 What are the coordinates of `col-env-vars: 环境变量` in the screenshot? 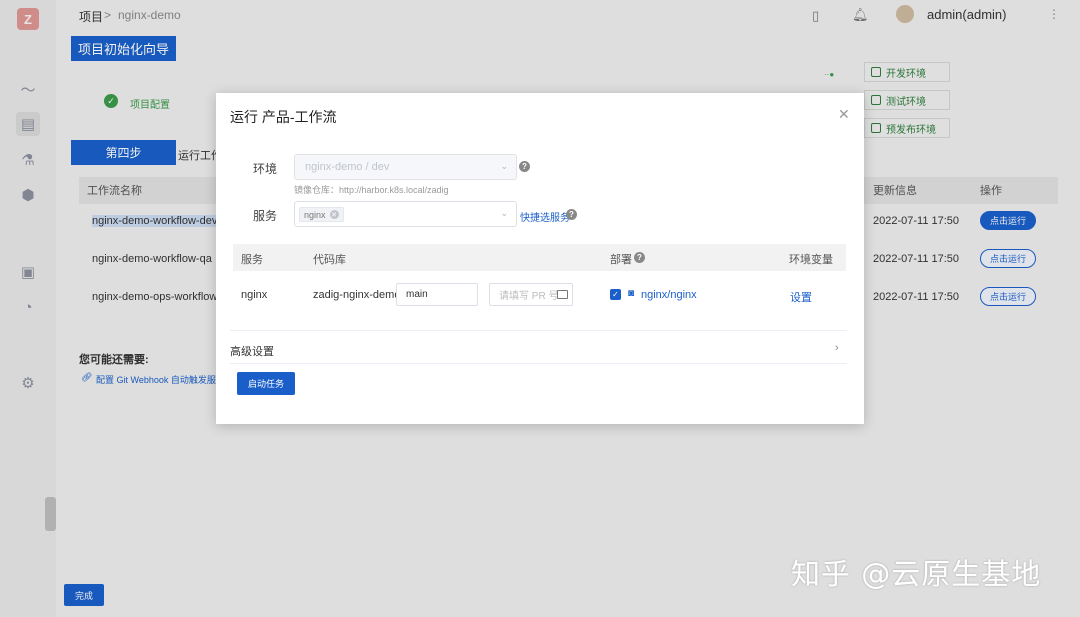 It's located at (811, 260).